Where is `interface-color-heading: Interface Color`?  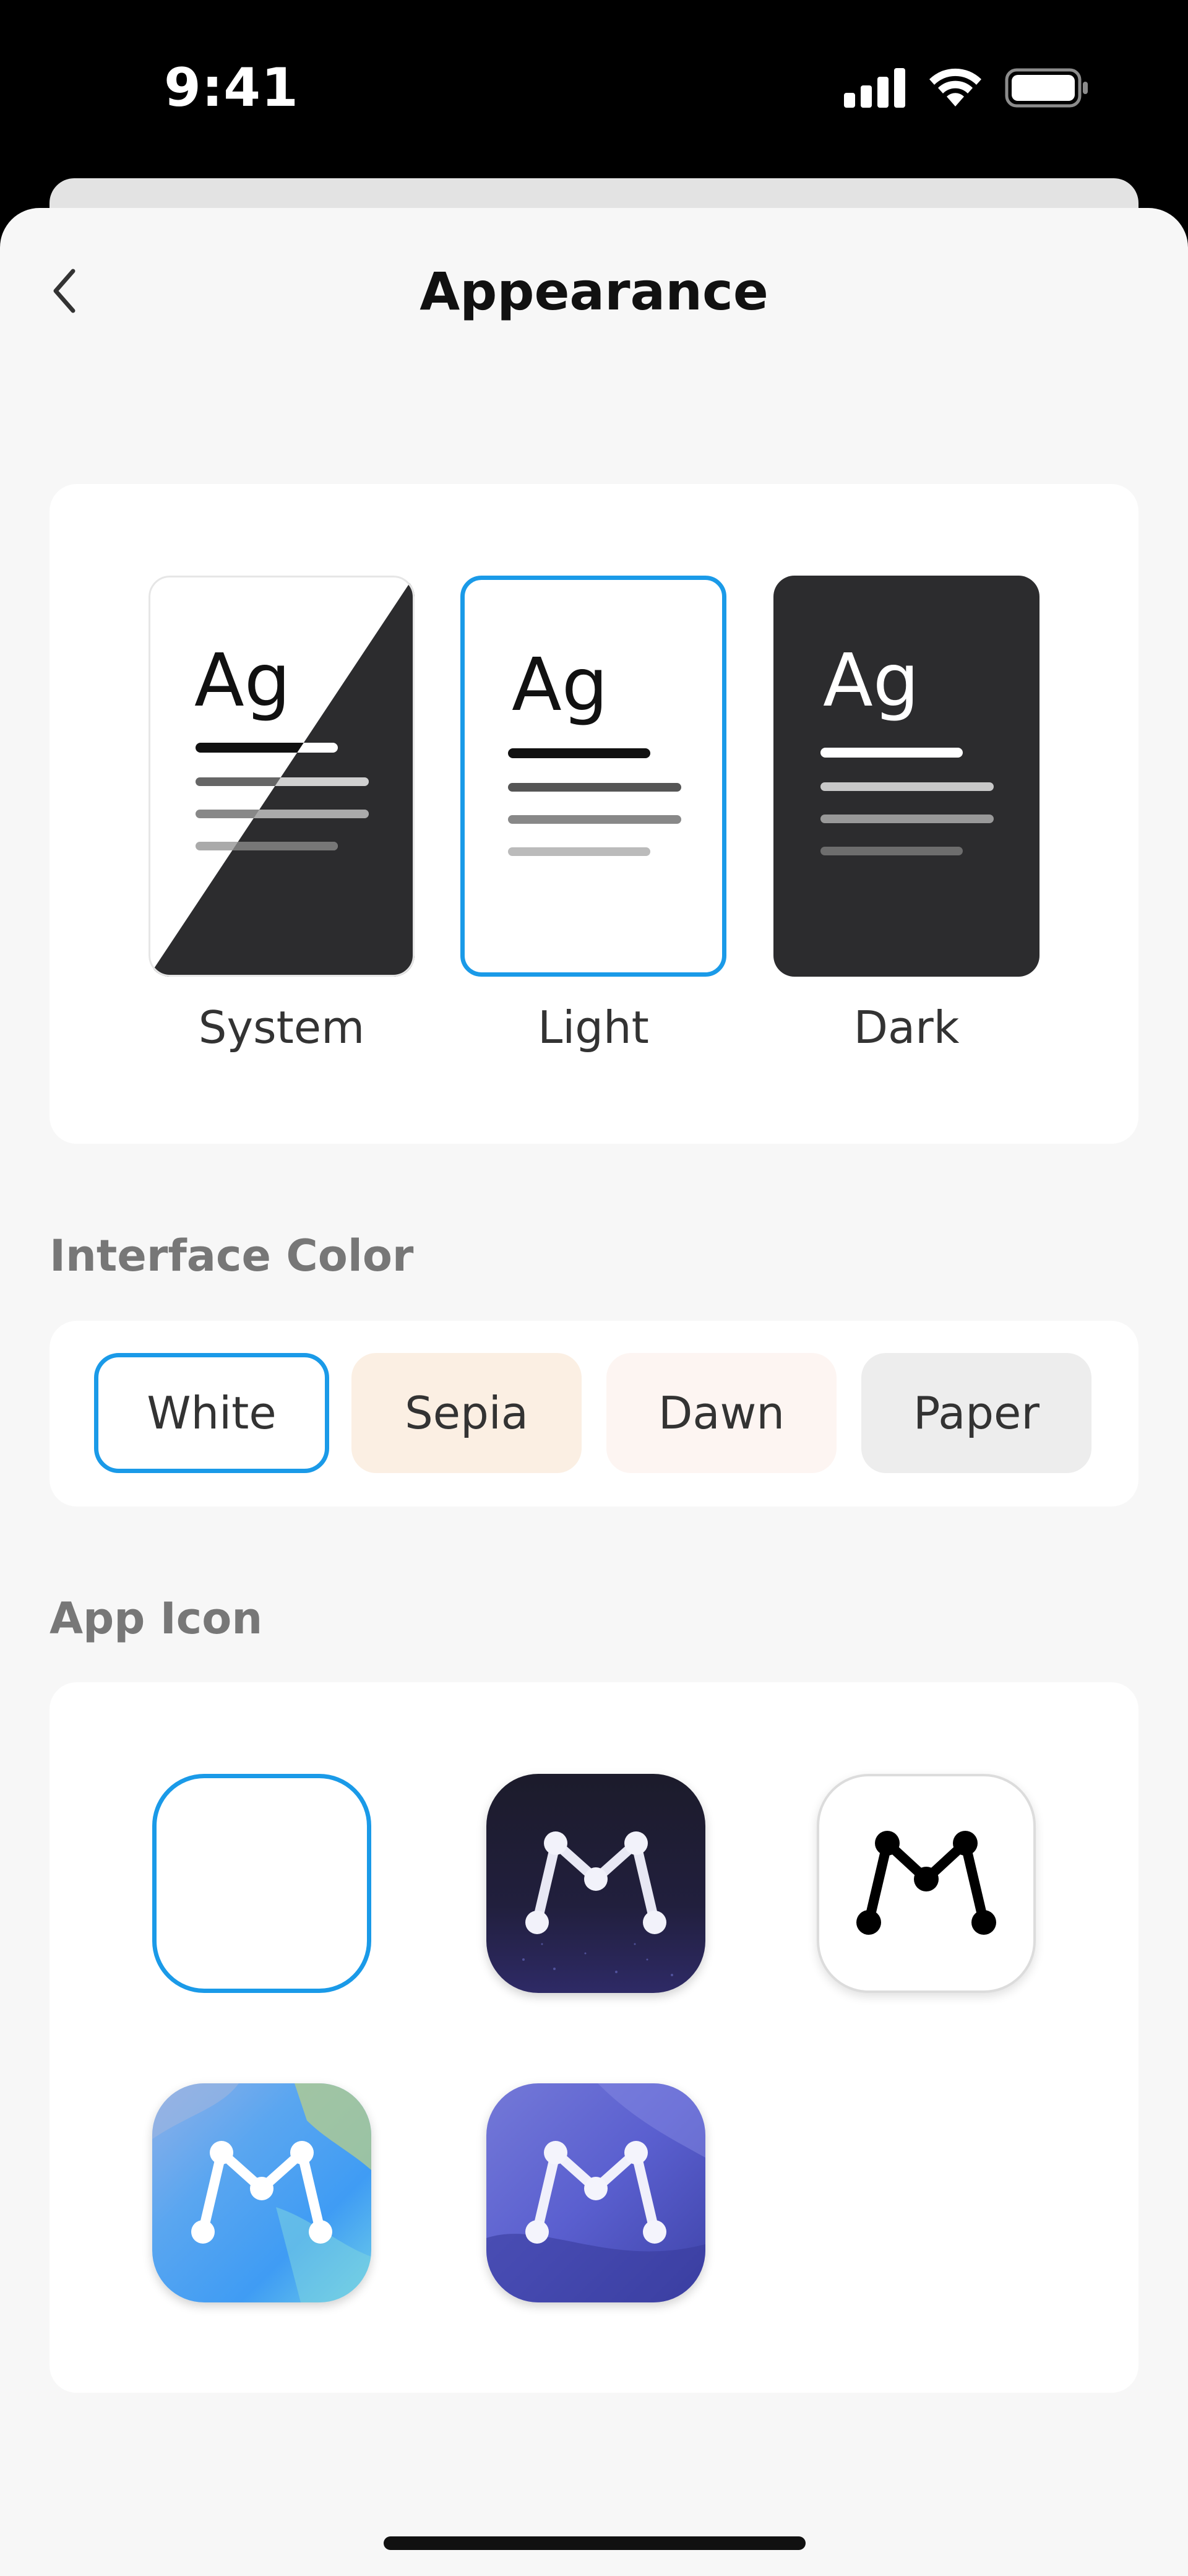 interface-color-heading: Interface Color is located at coordinates (232, 1255).